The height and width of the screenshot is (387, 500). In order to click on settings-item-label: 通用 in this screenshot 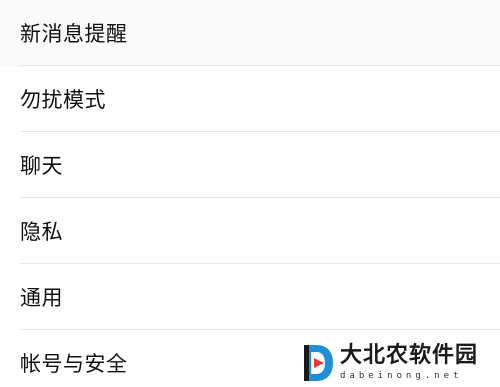, I will do `click(41, 298)`.